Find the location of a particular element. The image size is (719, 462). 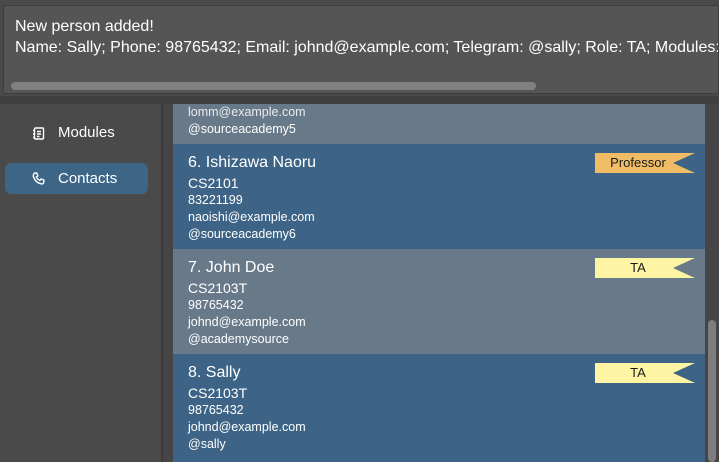

contacts-icon is located at coordinates (39, 179).